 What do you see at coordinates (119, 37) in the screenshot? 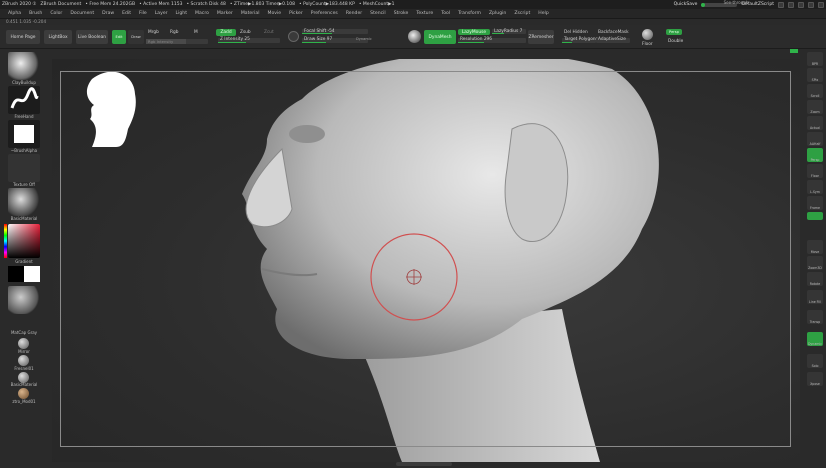
I see `edit-button: Edit` at bounding box center [119, 37].